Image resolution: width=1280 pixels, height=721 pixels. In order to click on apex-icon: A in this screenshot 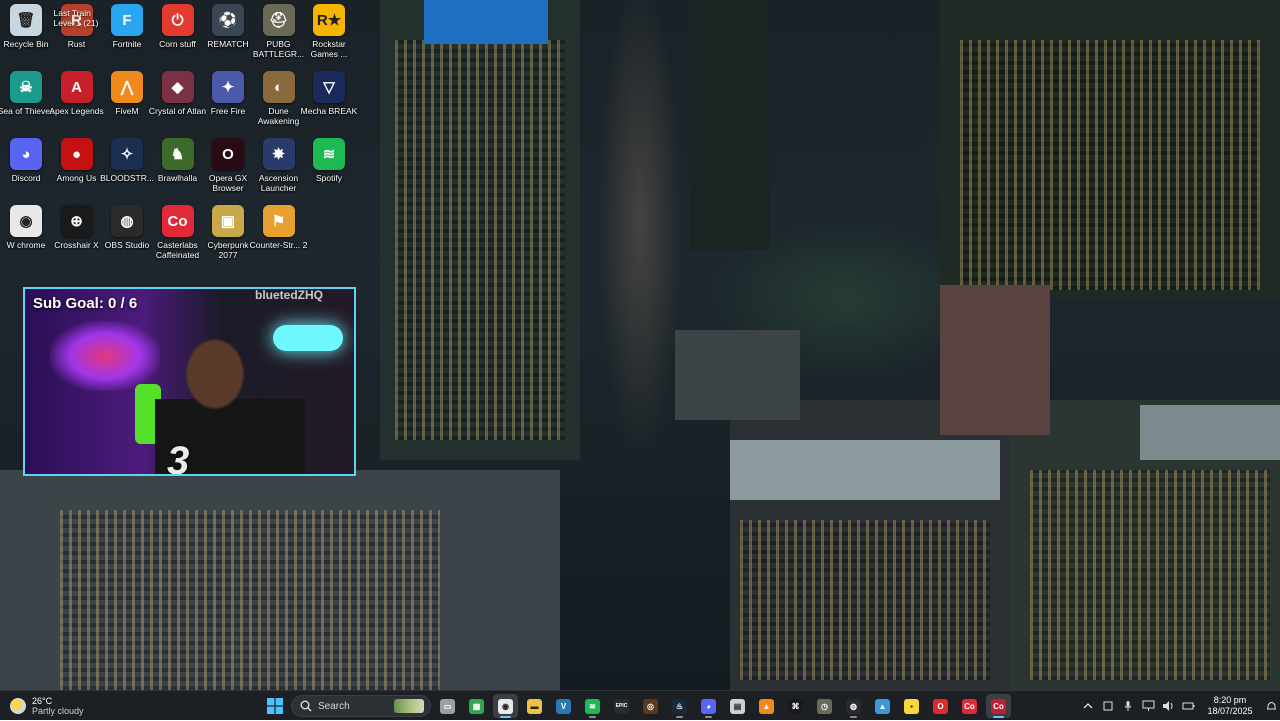, I will do `click(76, 87)`.